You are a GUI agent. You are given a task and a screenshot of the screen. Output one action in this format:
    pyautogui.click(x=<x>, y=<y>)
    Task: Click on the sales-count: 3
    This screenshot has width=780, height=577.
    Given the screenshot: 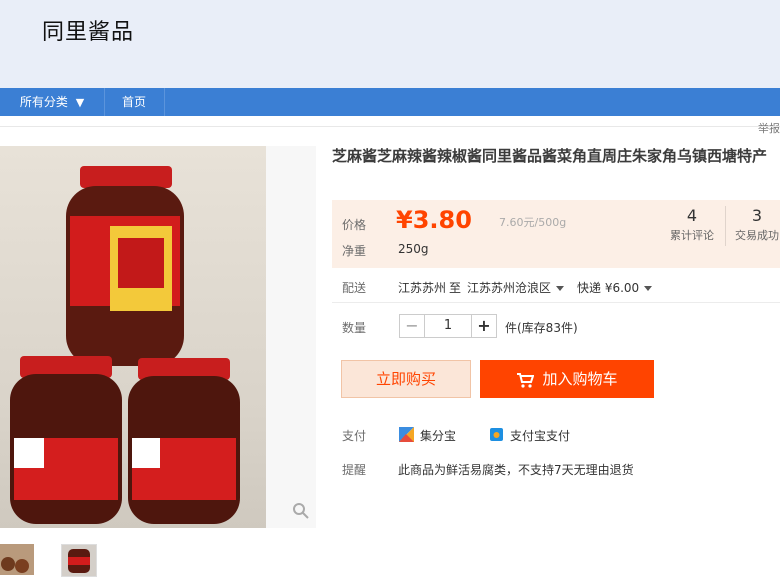 What is the action you would take?
    pyautogui.click(x=757, y=215)
    